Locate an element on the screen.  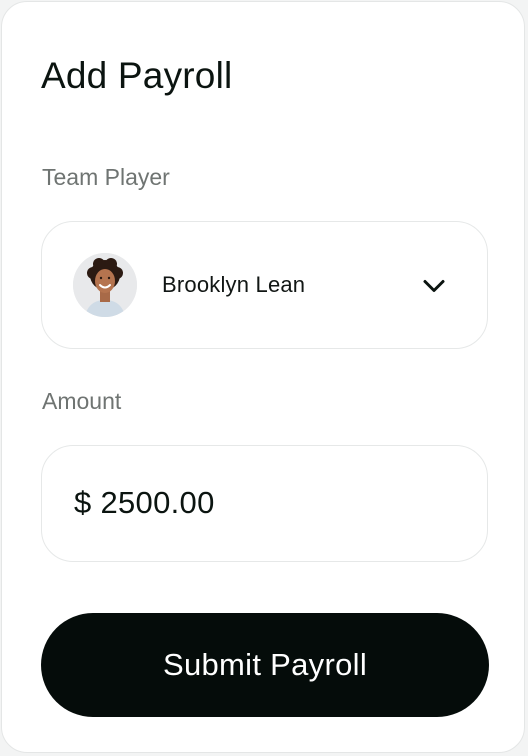
team-player-select: Brooklyn Lean is located at coordinates (264, 285).